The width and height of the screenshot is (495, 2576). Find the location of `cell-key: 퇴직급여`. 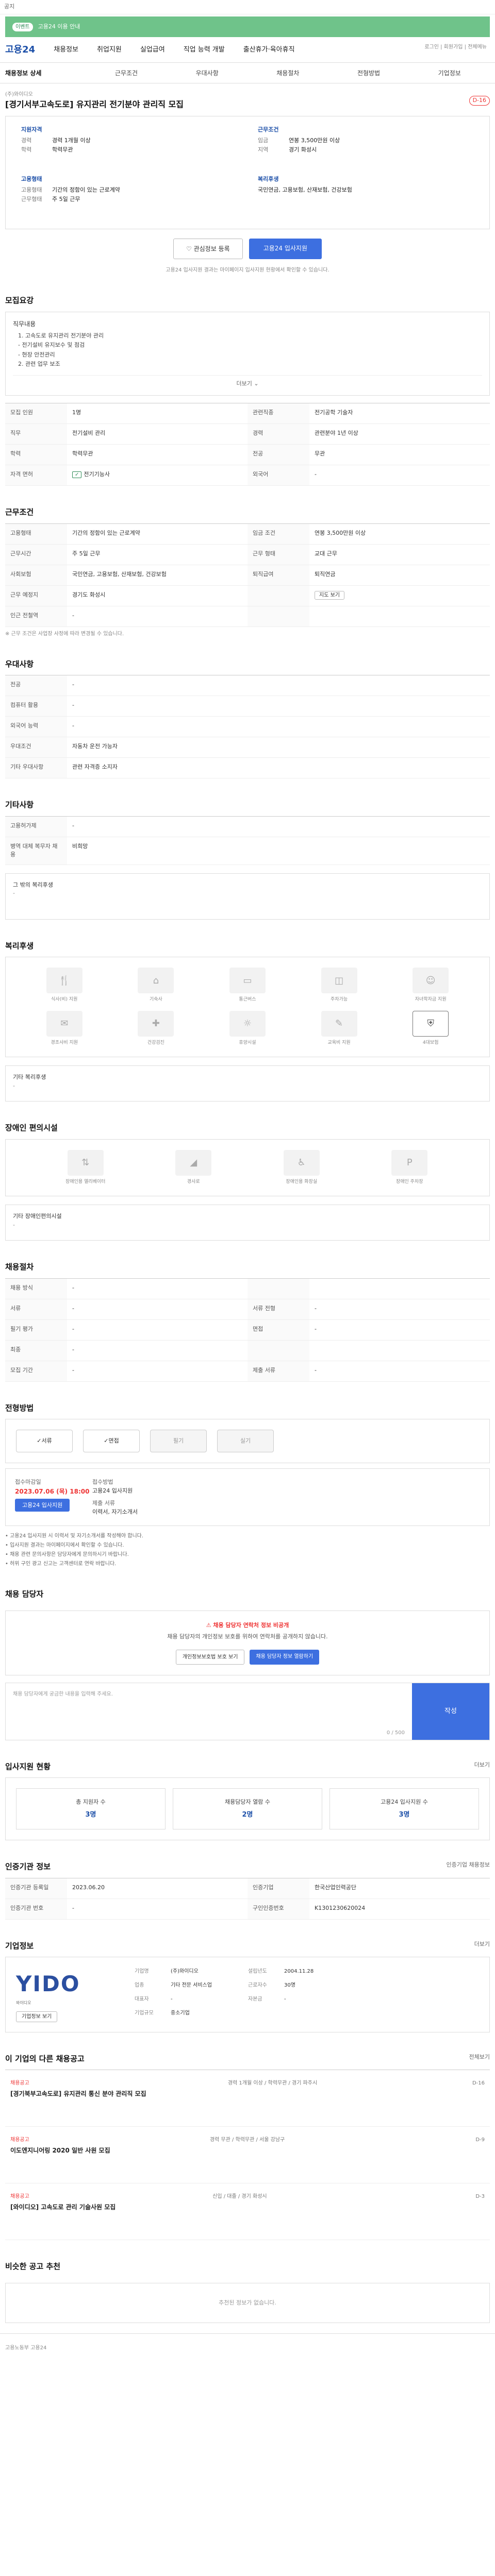

cell-key: 퇴직급여 is located at coordinates (278, 575).